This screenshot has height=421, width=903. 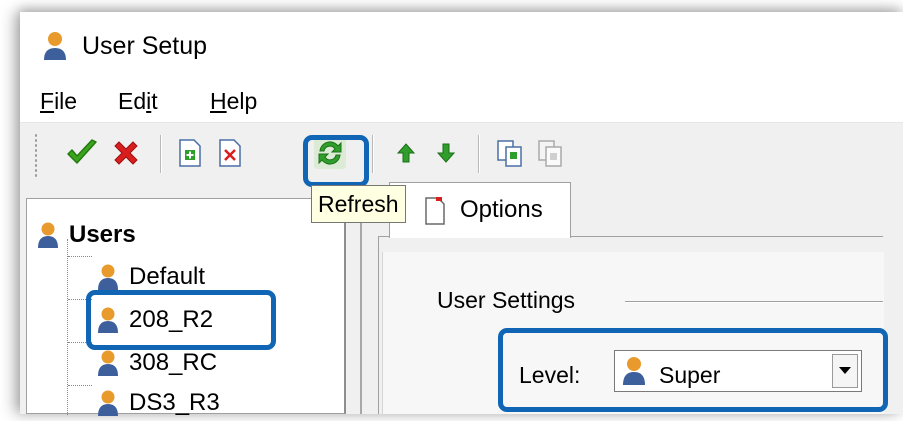 I want to click on menu-file-mnemonic: F, so click(x=47, y=101).